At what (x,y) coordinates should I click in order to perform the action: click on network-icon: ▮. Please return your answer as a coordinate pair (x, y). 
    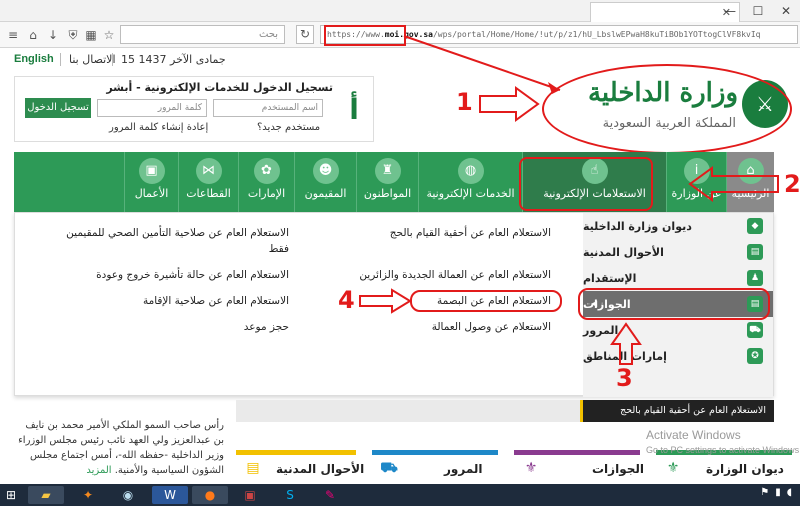
    Looking at the image, I should click on (778, 492).